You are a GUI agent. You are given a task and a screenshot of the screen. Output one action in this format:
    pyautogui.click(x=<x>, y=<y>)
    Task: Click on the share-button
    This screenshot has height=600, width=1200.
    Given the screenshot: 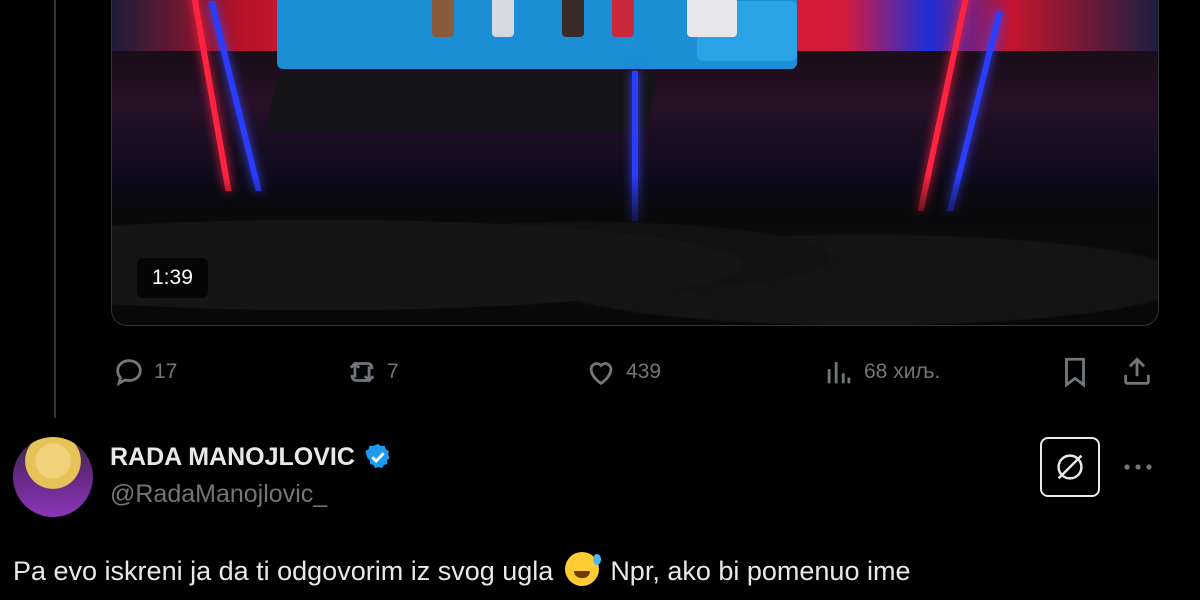 What is the action you would take?
    pyautogui.click(x=1137, y=372)
    